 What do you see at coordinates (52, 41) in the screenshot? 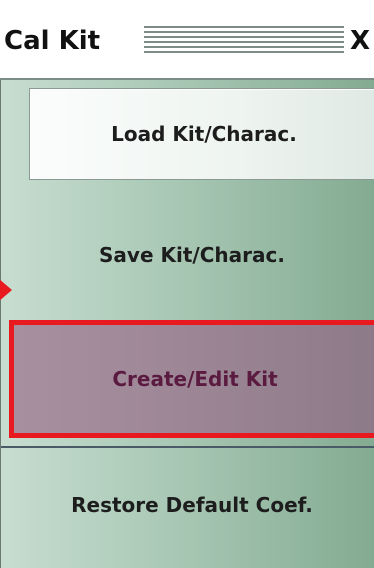
I see `panel-title: Cal Kit` at bounding box center [52, 41].